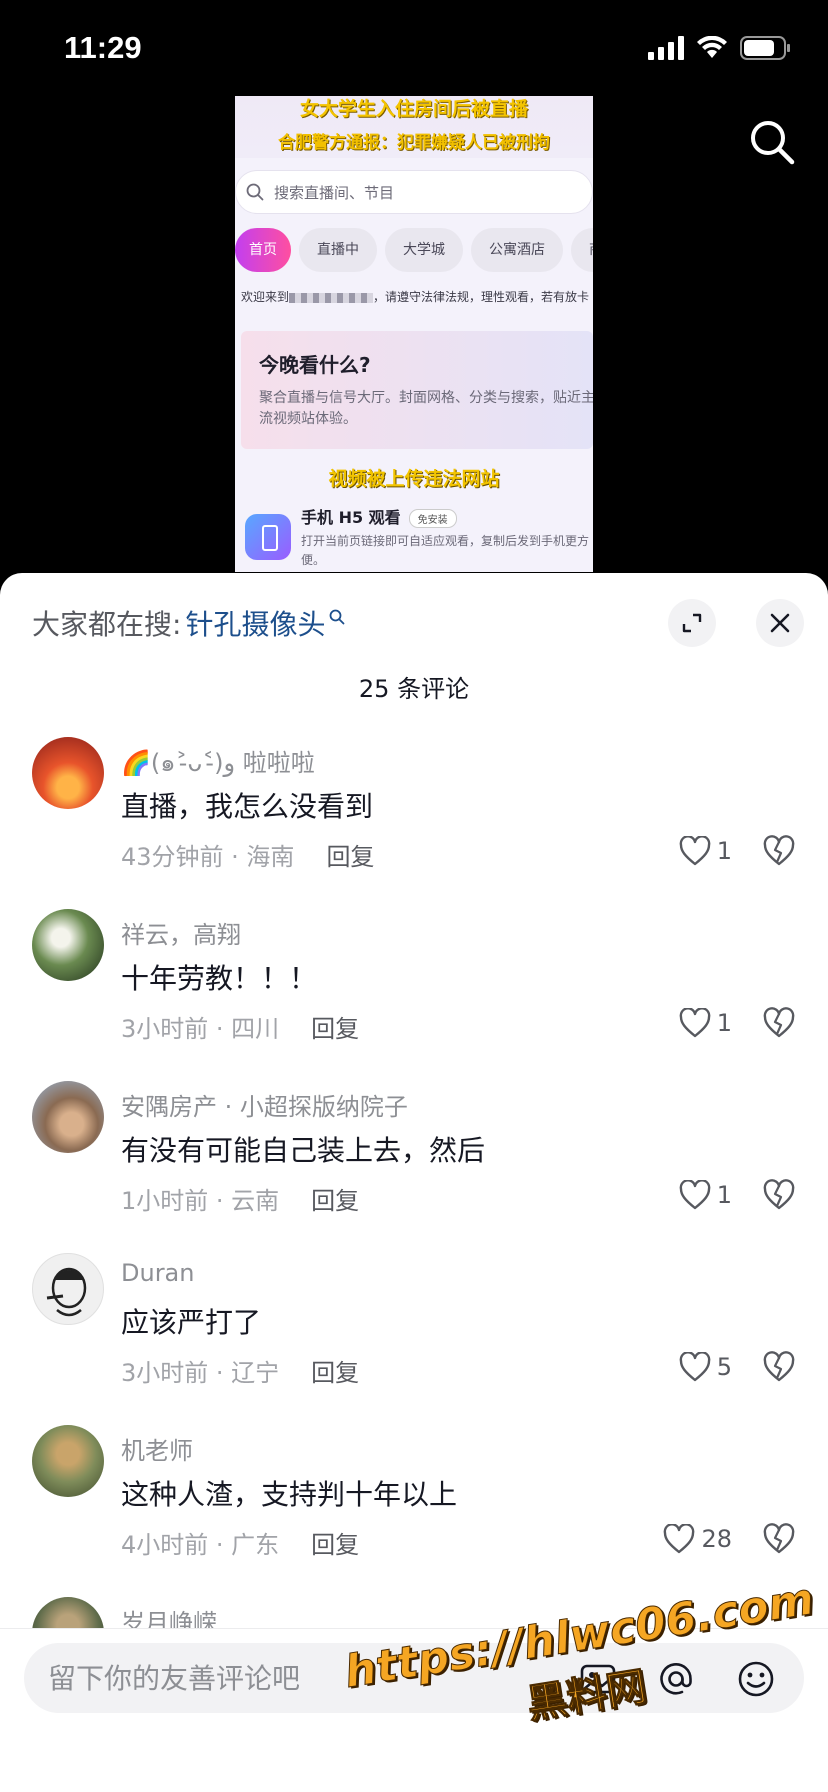 This screenshot has height=1792, width=828. I want to click on video-category-item: 大学城, so click(424, 250).